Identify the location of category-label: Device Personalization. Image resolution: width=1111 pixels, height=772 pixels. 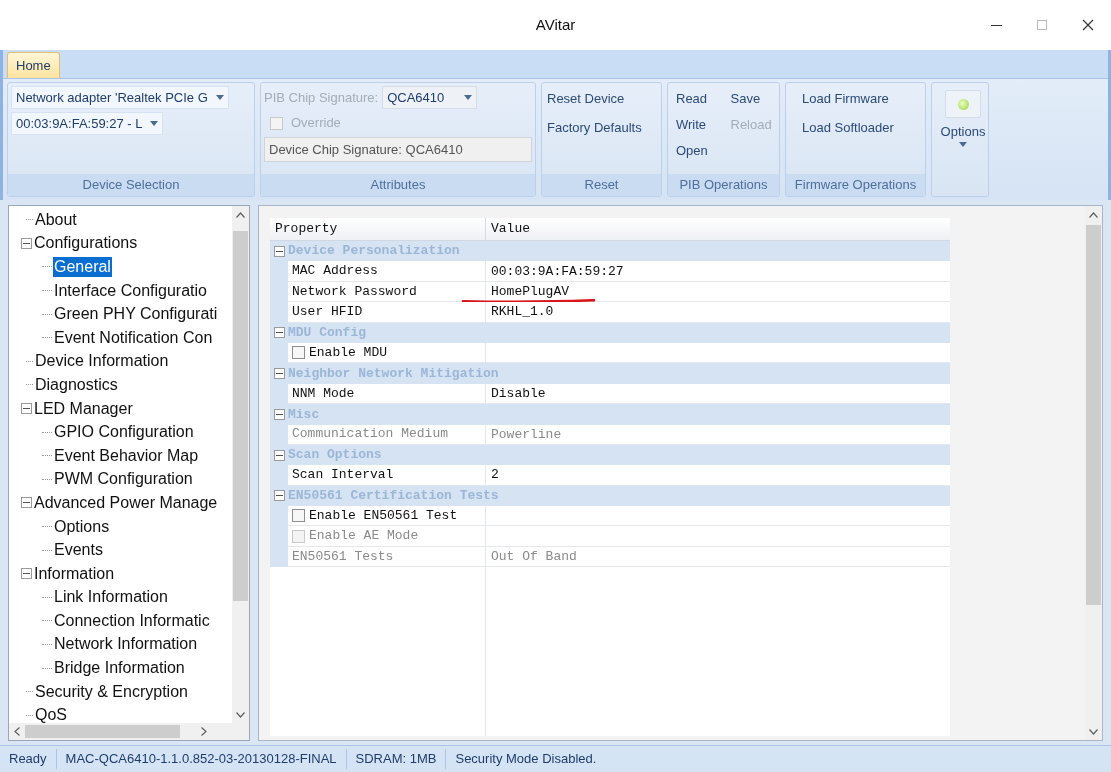
(374, 251).